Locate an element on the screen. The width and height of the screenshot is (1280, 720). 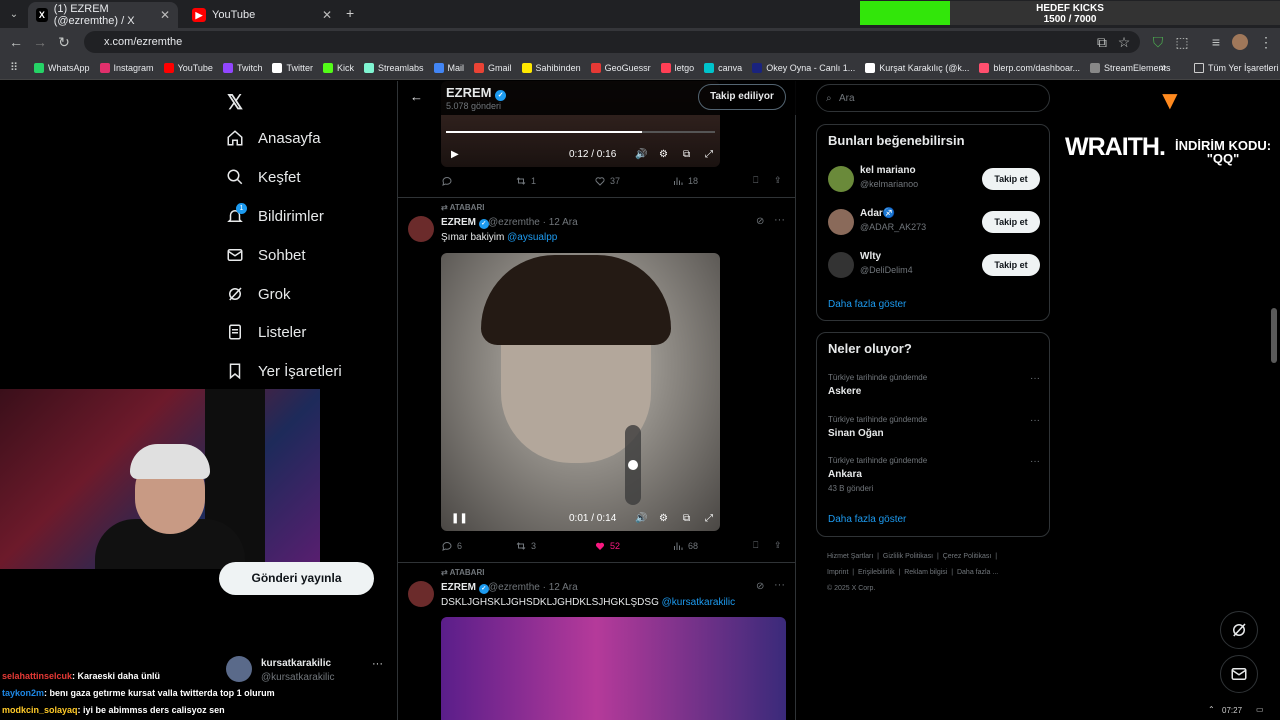
post-button: Gönderi yayınla is located at coordinates (296, 578).